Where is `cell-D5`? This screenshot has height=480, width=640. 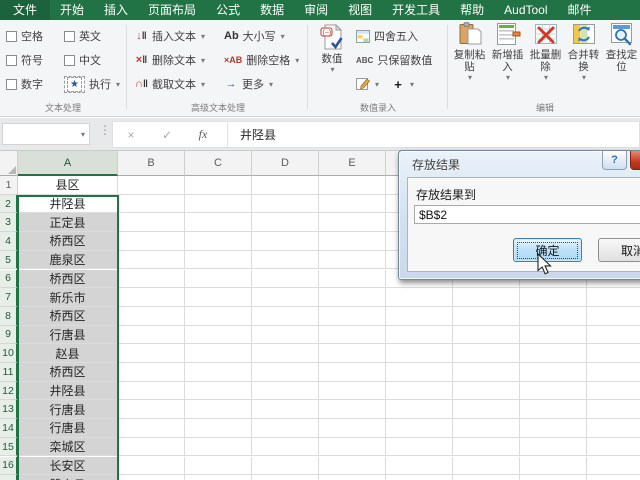
cell-D5 is located at coordinates (285, 260).